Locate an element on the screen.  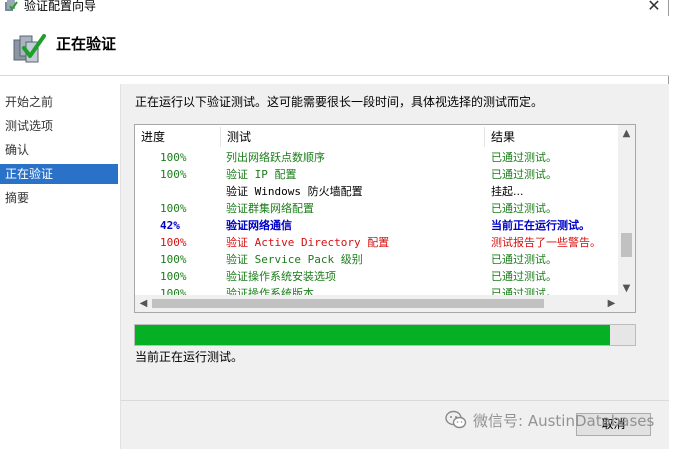
sidebar-item-confirmation: 确认 is located at coordinates (59, 150).